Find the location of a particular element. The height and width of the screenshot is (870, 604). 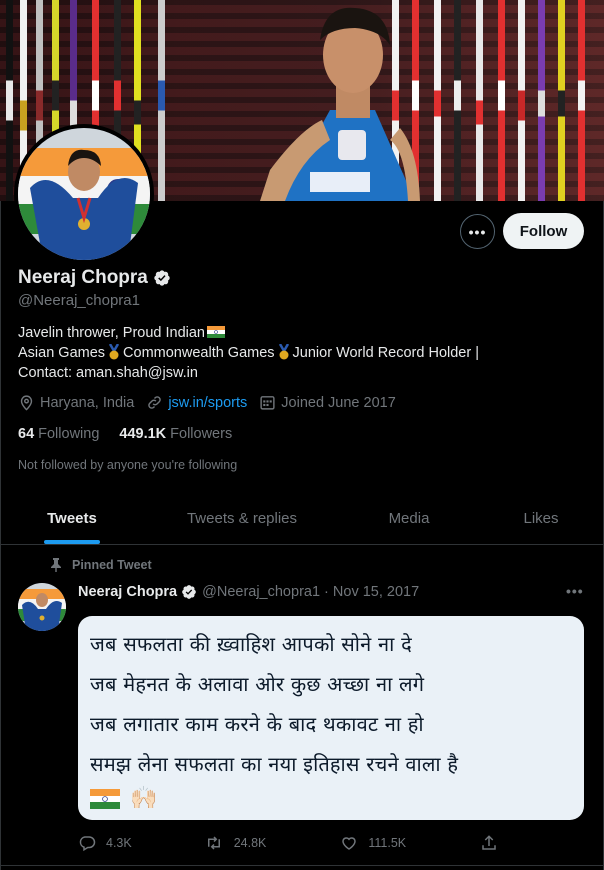

pin-icon is located at coordinates (56, 565).